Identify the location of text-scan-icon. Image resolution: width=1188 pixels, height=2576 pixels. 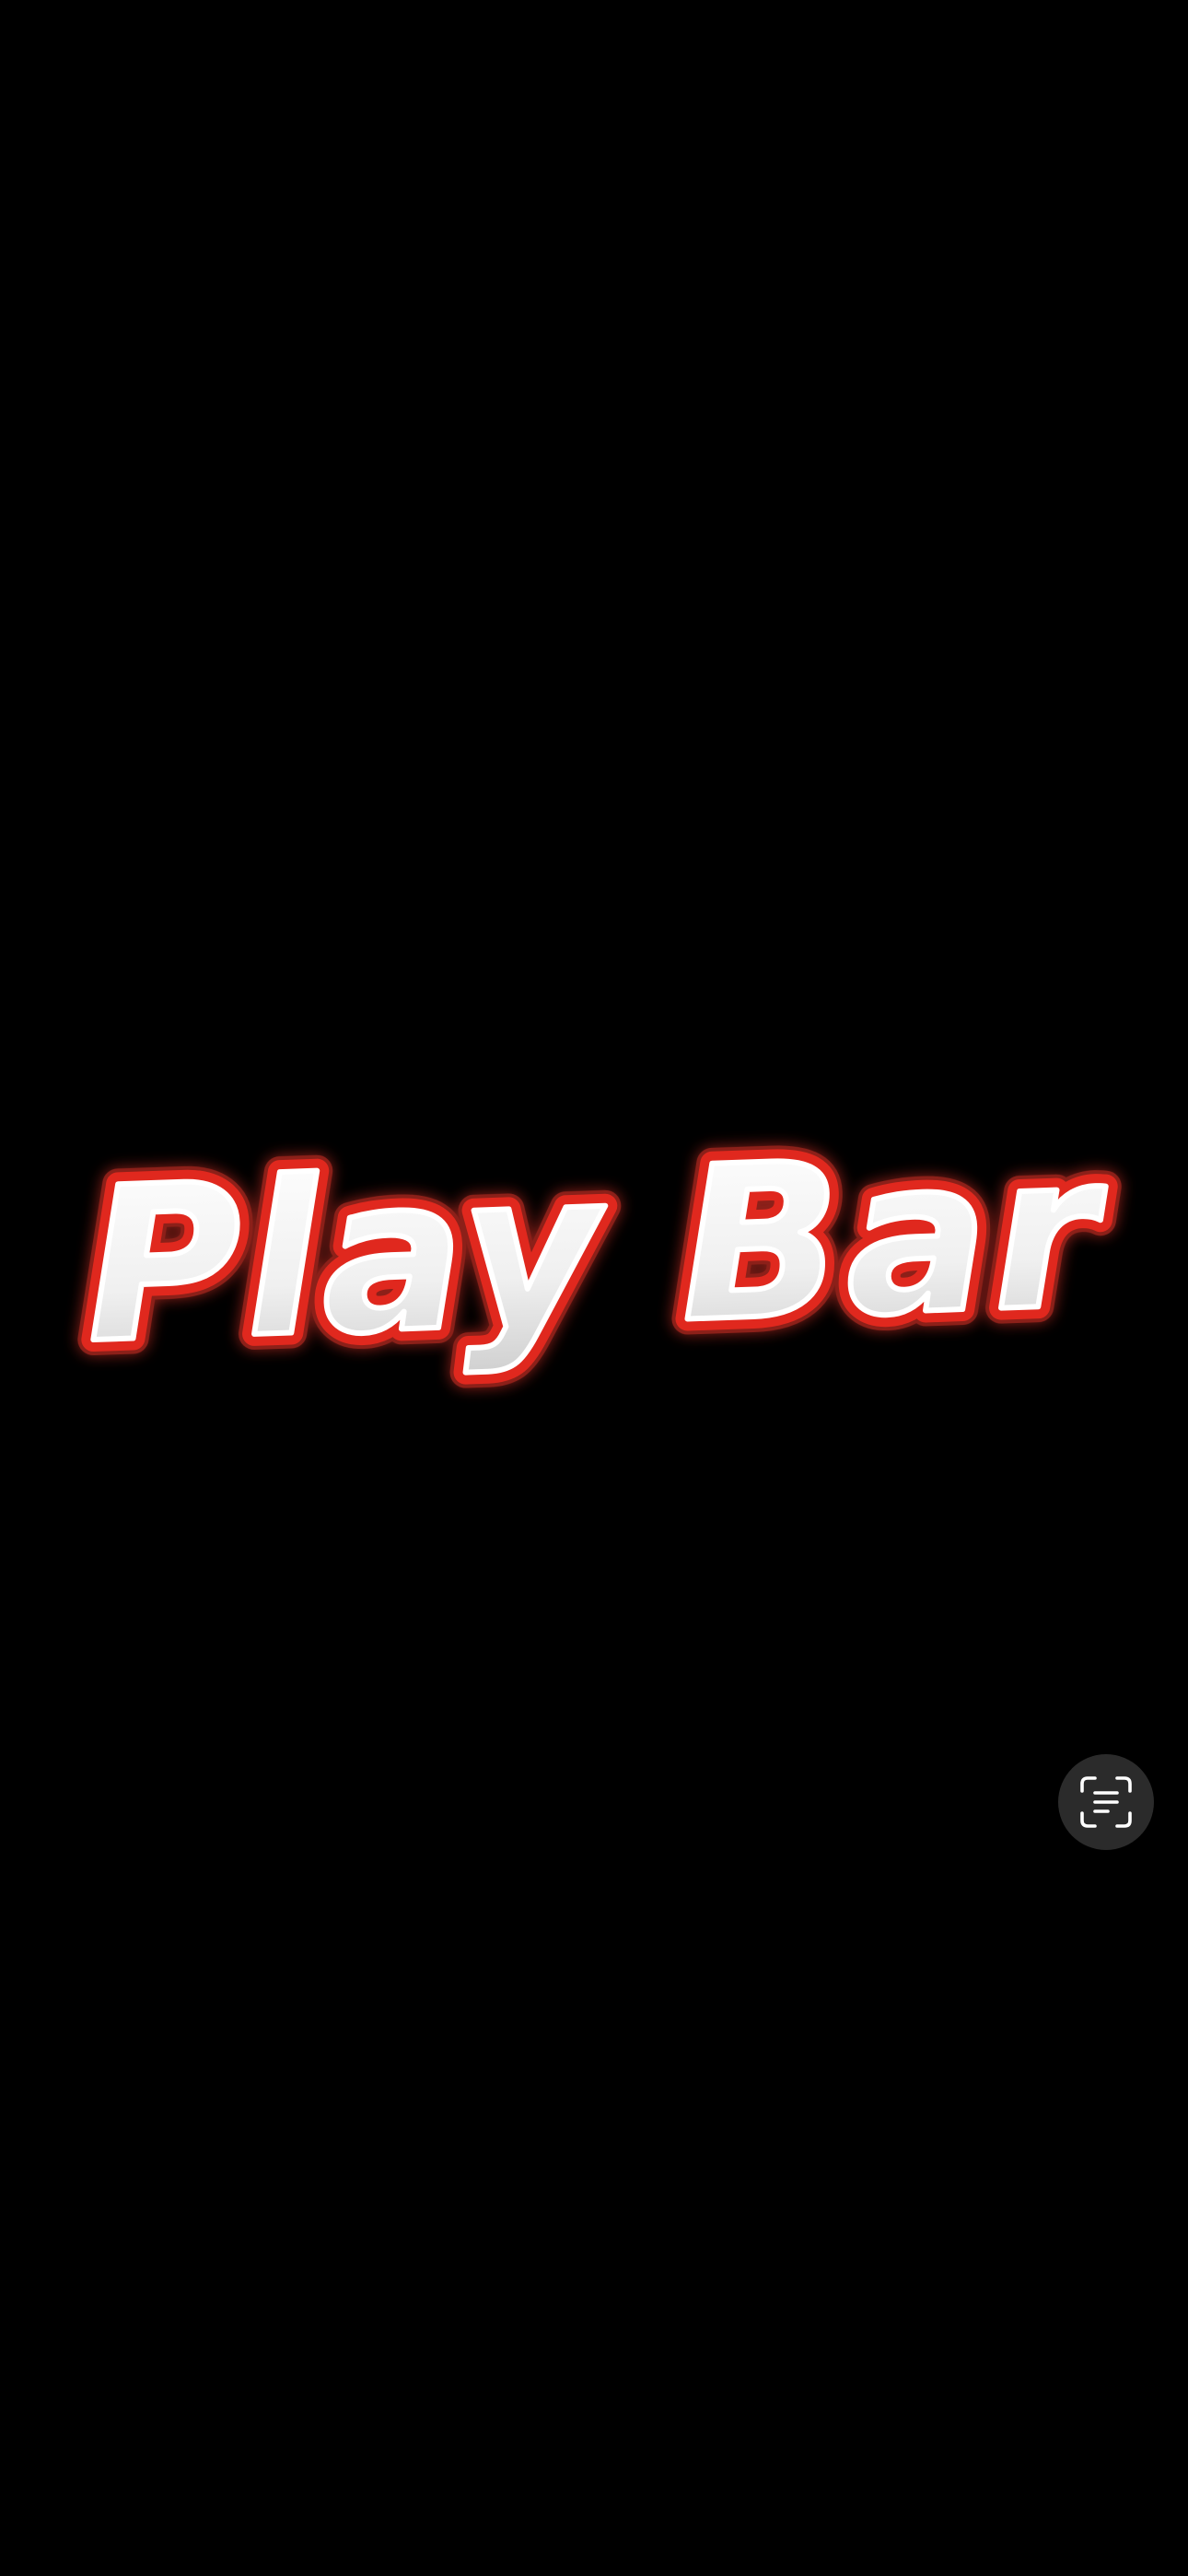
(1106, 1802).